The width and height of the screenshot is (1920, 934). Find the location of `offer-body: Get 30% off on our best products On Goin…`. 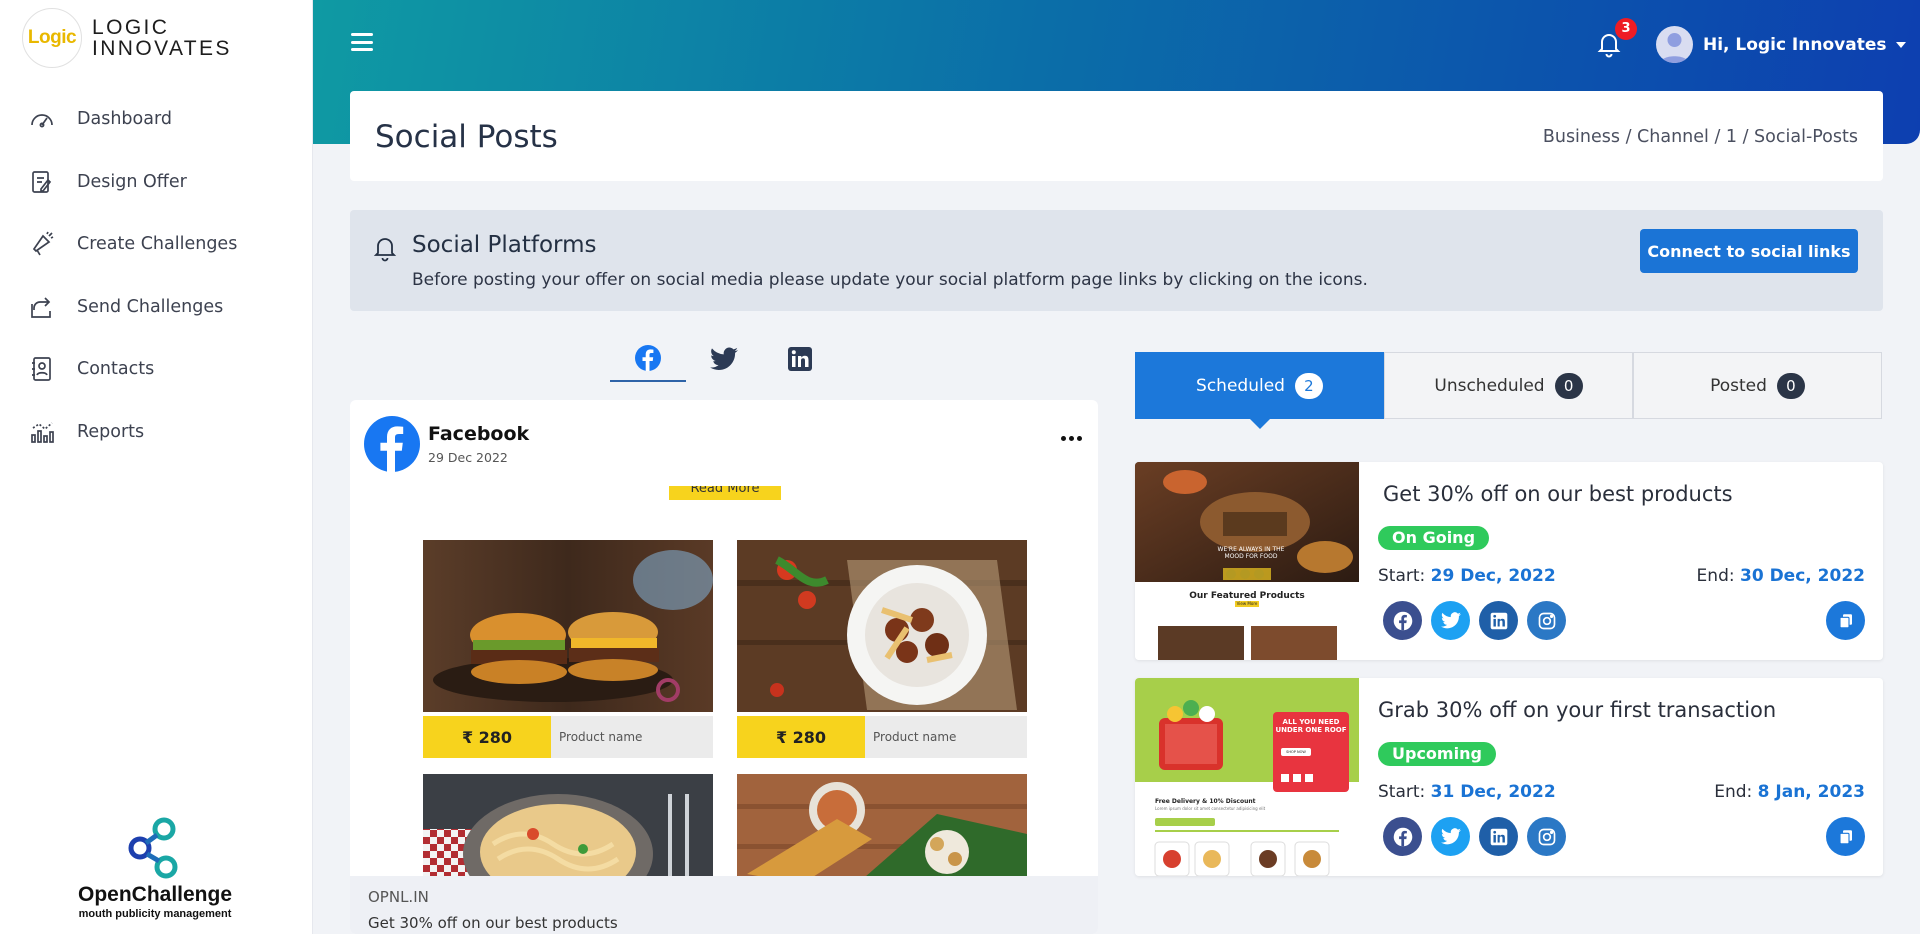

offer-body: Get 30% off on our best products On Goin… is located at coordinates (1621, 561).